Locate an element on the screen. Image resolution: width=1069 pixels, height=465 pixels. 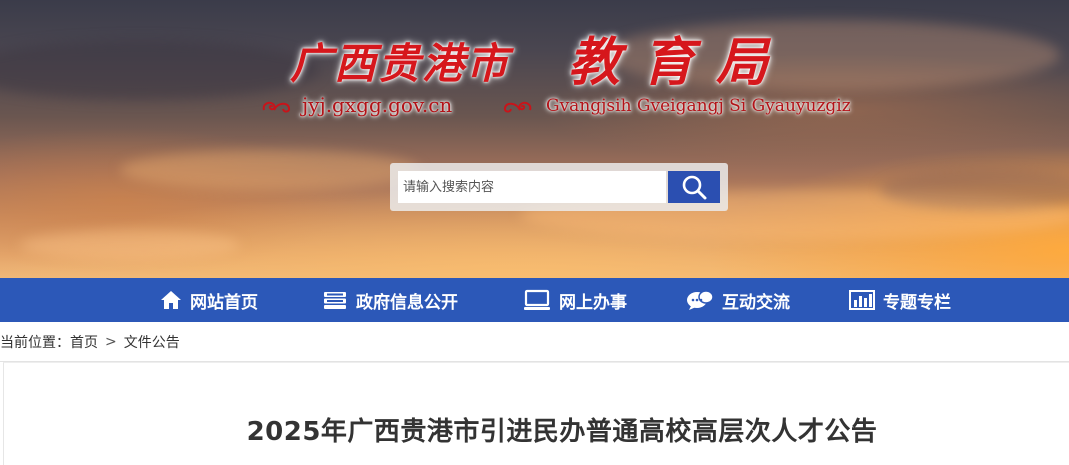
nav-item-interaction: 互动交流 is located at coordinates (738, 300).